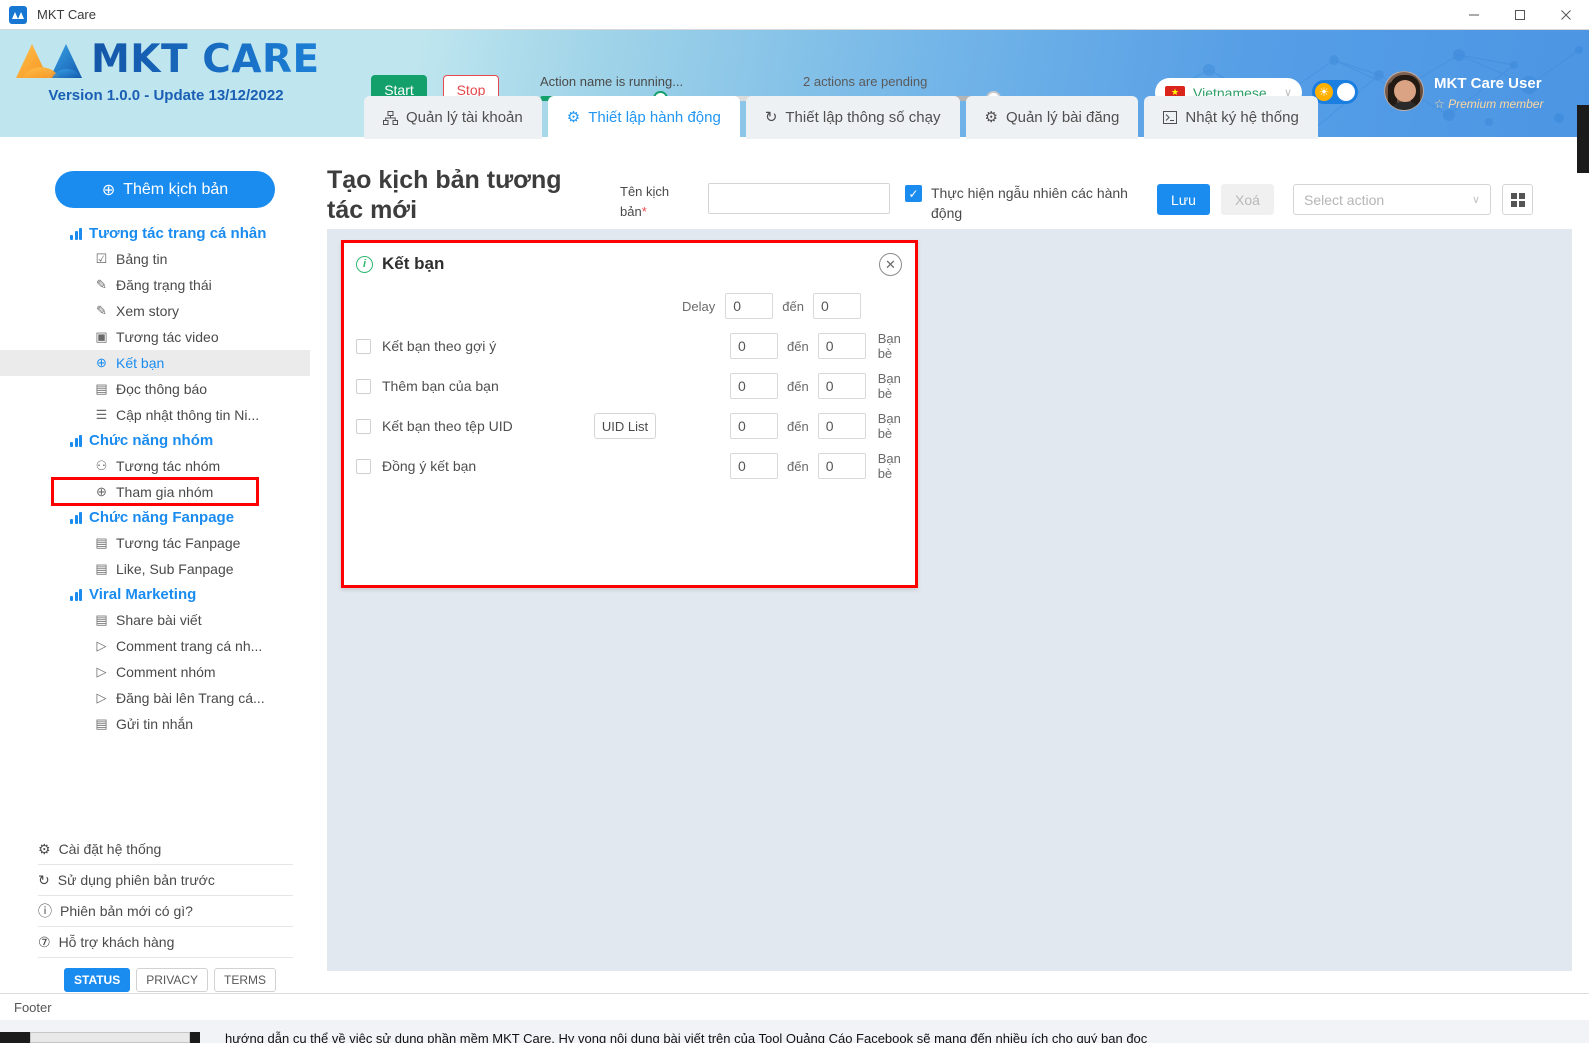 This screenshot has height=1043, width=1589. I want to click on table-row: Kết bạn theo gợi ý, so click(426, 346).